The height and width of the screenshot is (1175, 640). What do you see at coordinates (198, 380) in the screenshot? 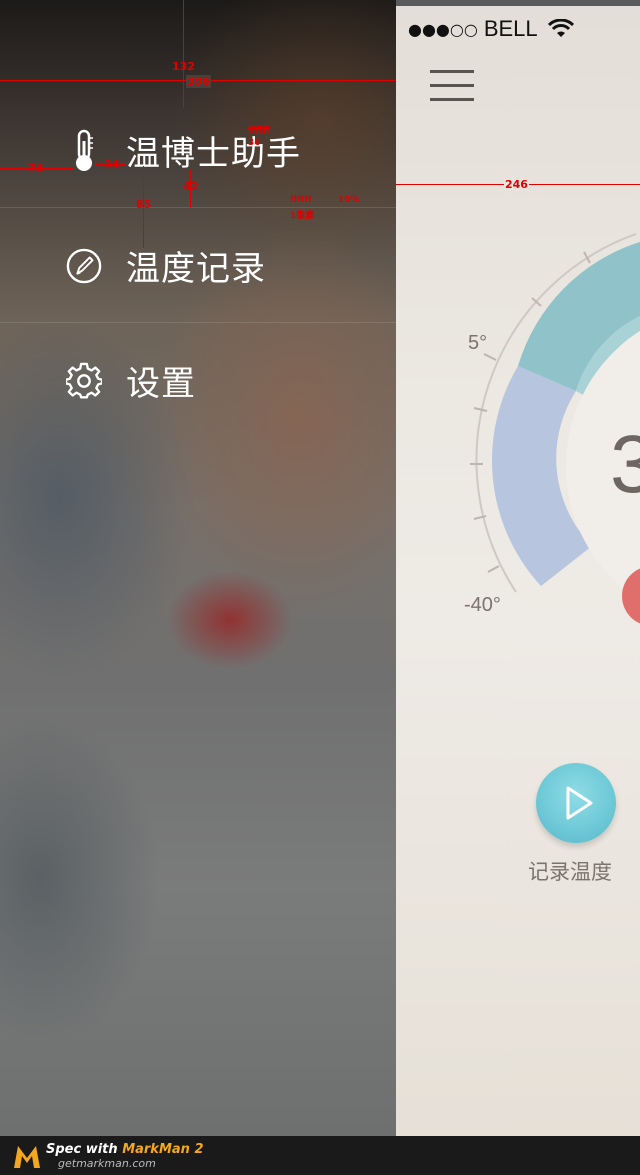
I see `drawer-item-settings: 设置` at bounding box center [198, 380].